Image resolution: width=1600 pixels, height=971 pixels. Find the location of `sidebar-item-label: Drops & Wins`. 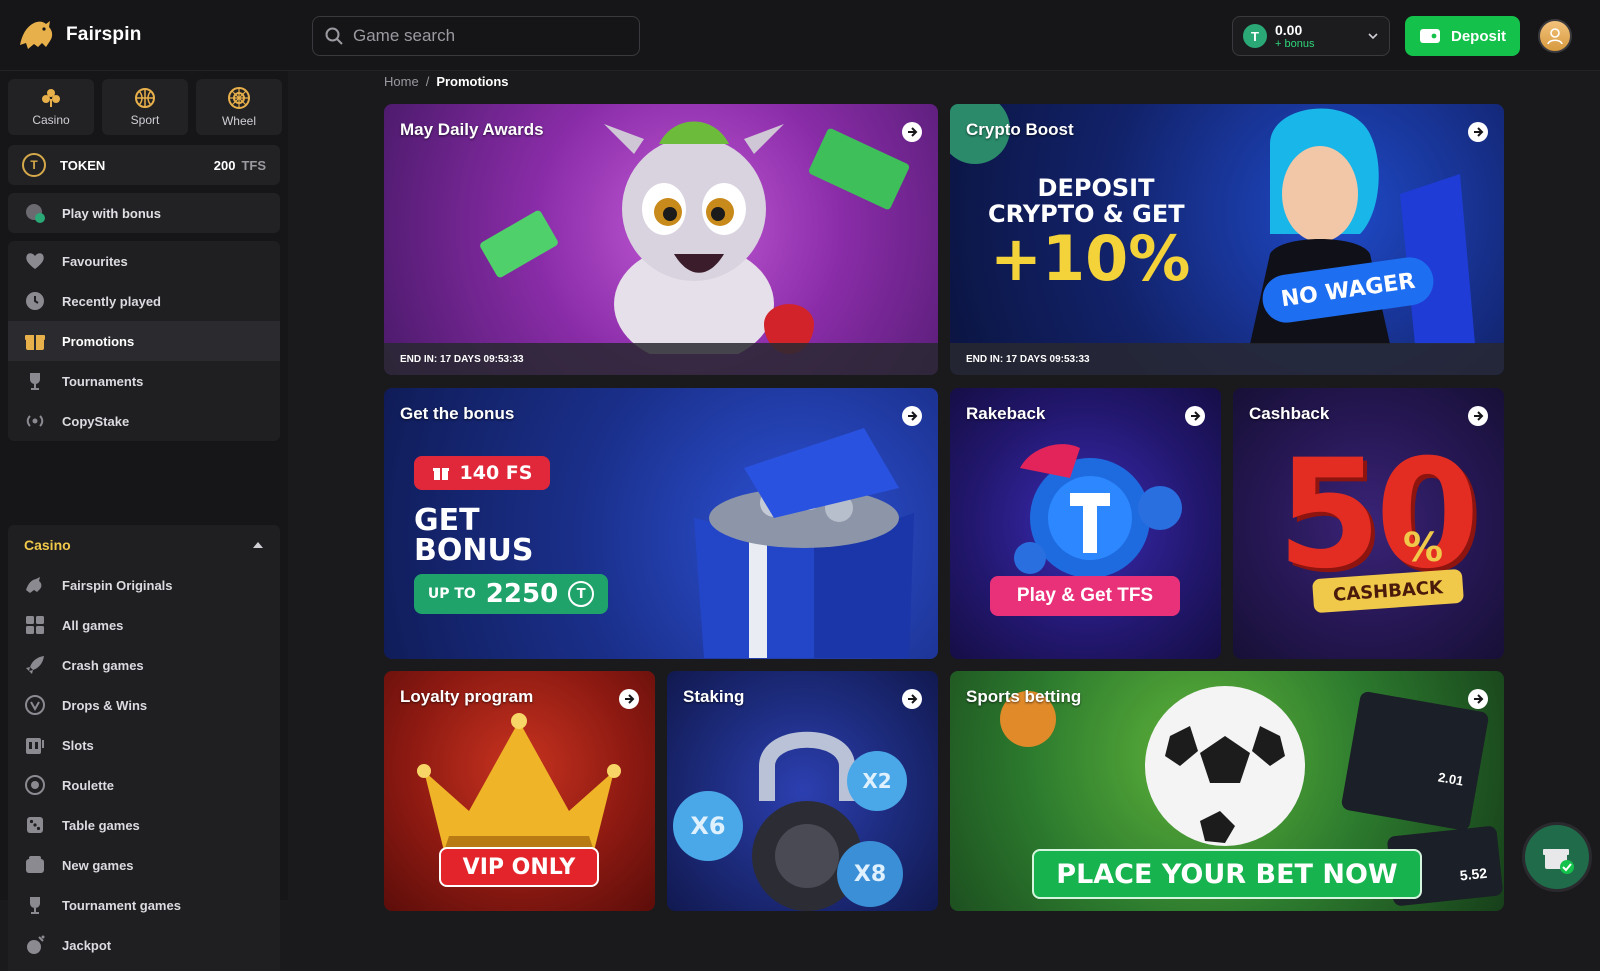

sidebar-item-label: Drops & Wins is located at coordinates (105, 705).